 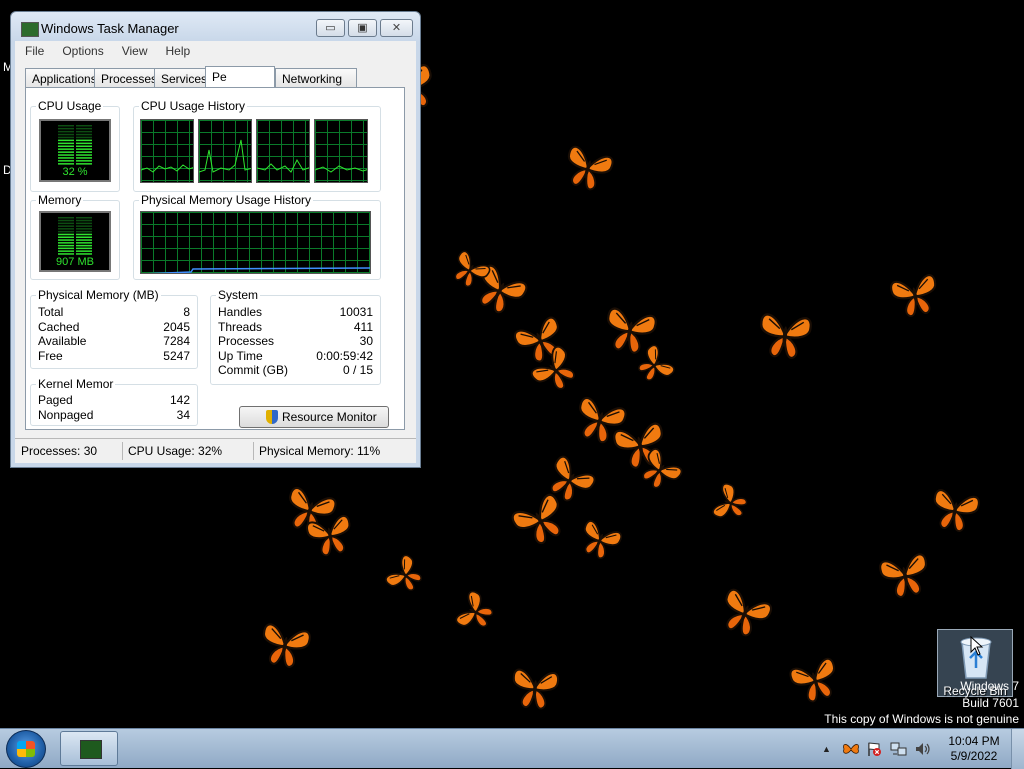 I want to click on volume-icon, so click(x=923, y=749).